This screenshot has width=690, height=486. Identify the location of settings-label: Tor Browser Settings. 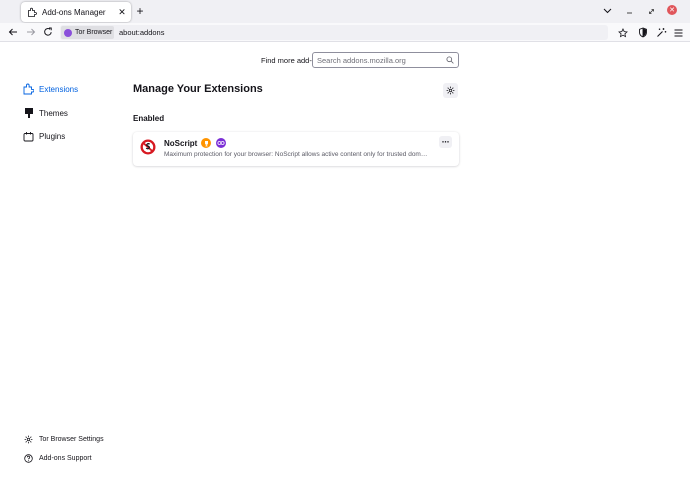
(71, 439).